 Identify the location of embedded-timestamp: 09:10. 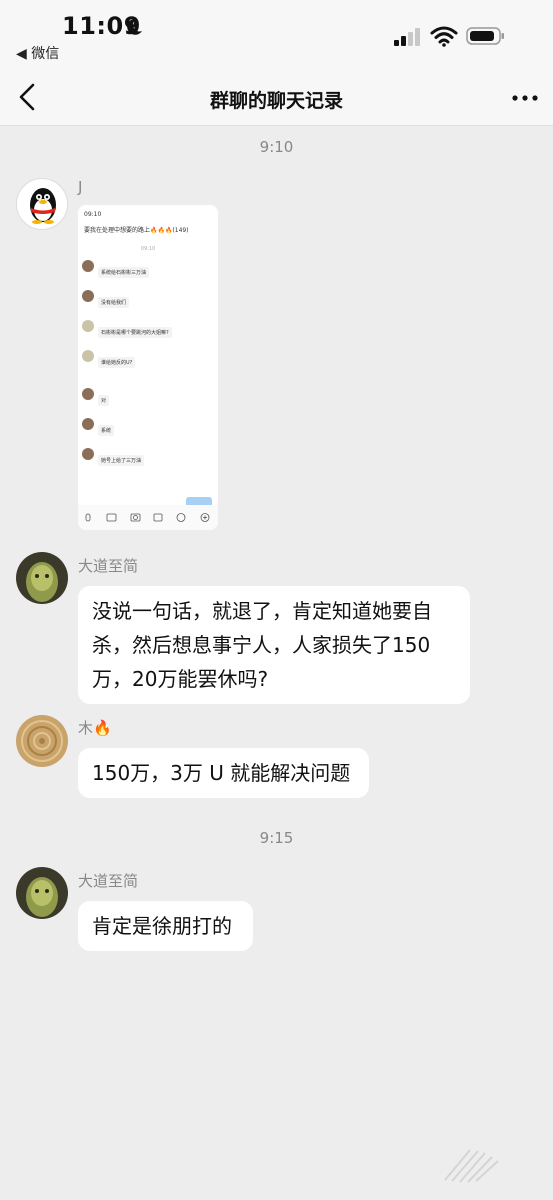
(148, 249).